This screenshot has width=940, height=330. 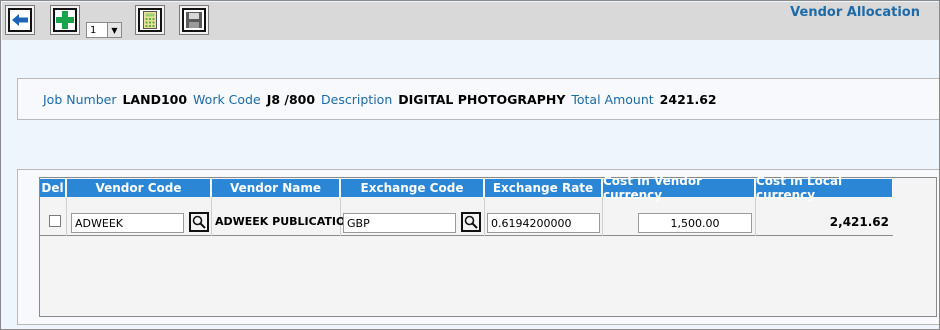 I want to click on cost-vendor-input, so click(x=695, y=223).